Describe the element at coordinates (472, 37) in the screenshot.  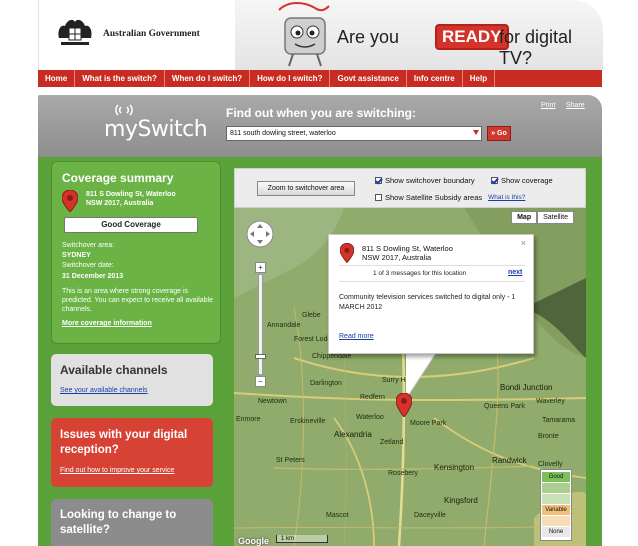
I see `ready-badge: READY` at that location.